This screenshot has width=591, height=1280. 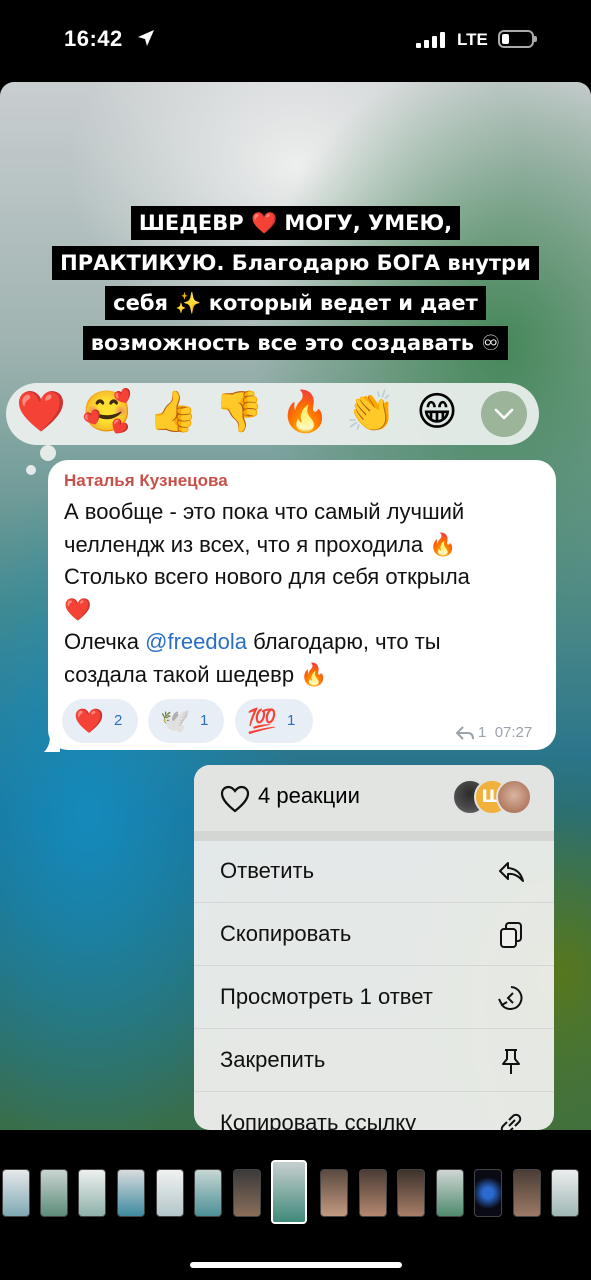 I want to click on expand-reactions-button, so click(x=504, y=414).